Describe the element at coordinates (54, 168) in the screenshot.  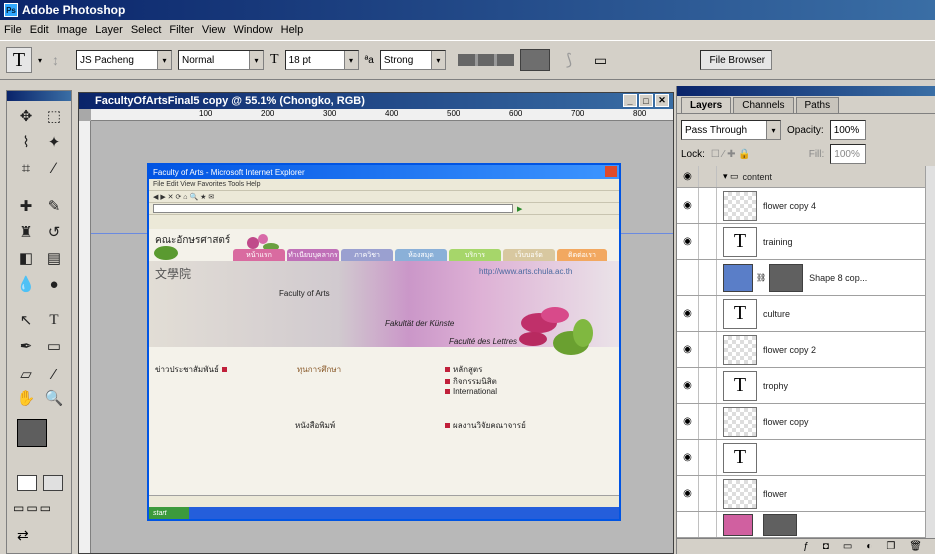
I see `slice-icon: ∕` at that location.